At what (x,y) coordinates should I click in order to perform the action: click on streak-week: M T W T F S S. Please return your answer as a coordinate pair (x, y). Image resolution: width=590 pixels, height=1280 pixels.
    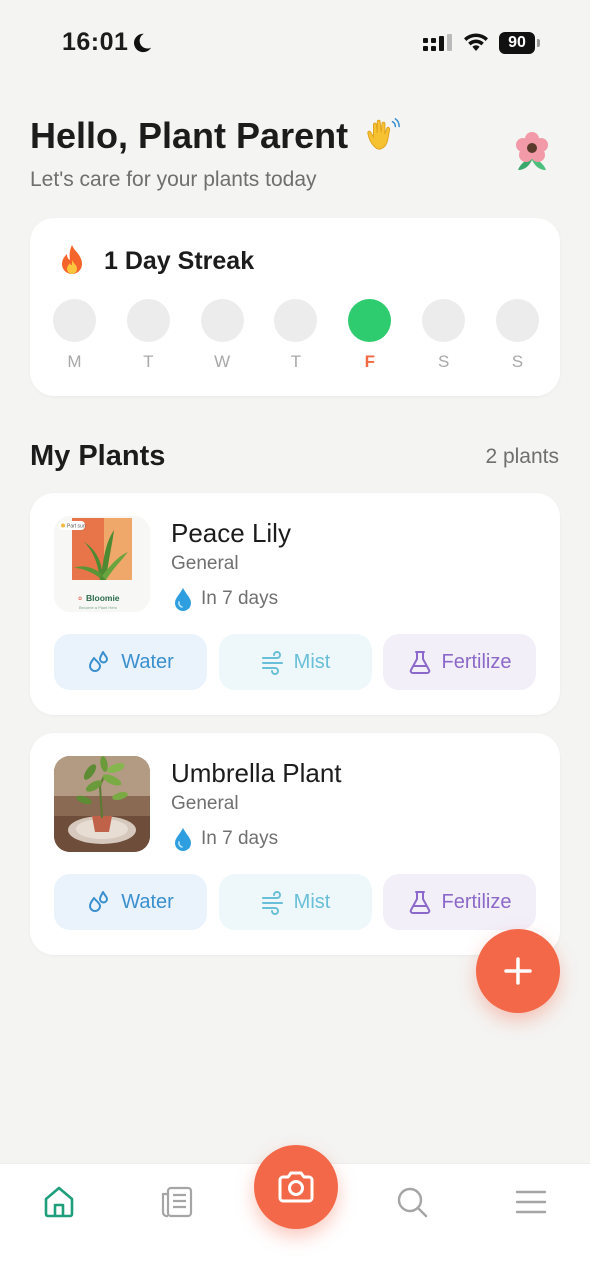
    Looking at the image, I should click on (296, 335).